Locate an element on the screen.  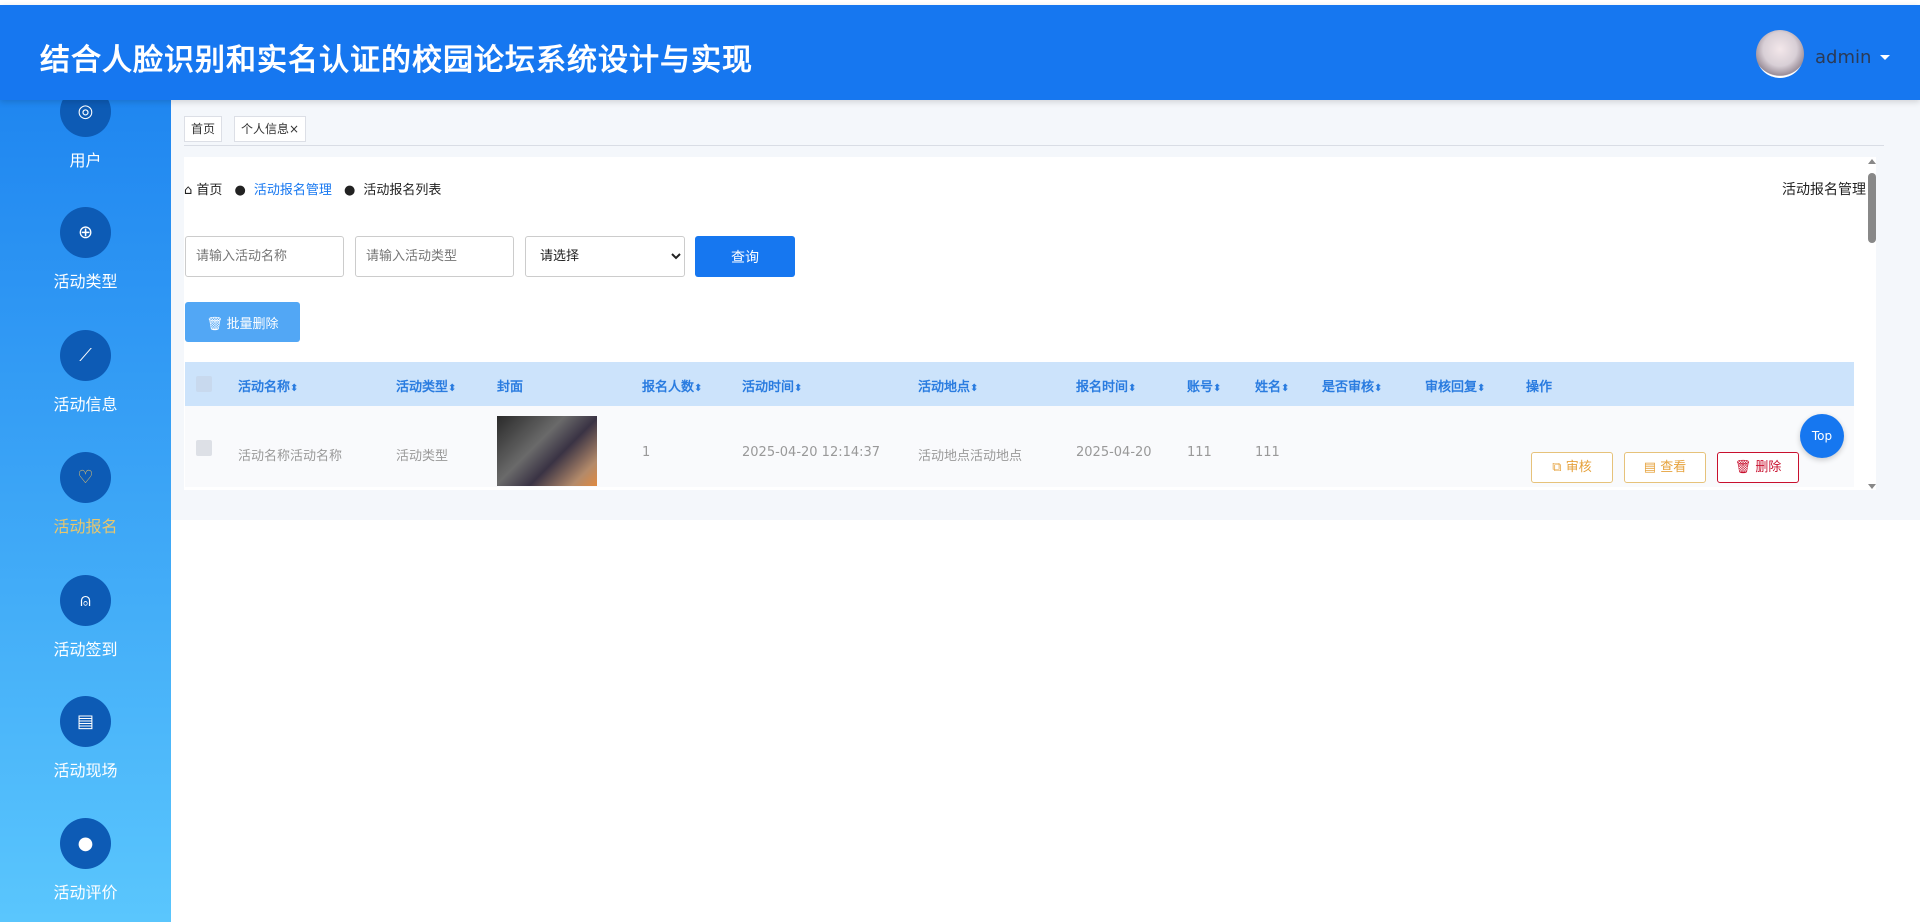
column-label: 活动地点 is located at coordinates (944, 387).